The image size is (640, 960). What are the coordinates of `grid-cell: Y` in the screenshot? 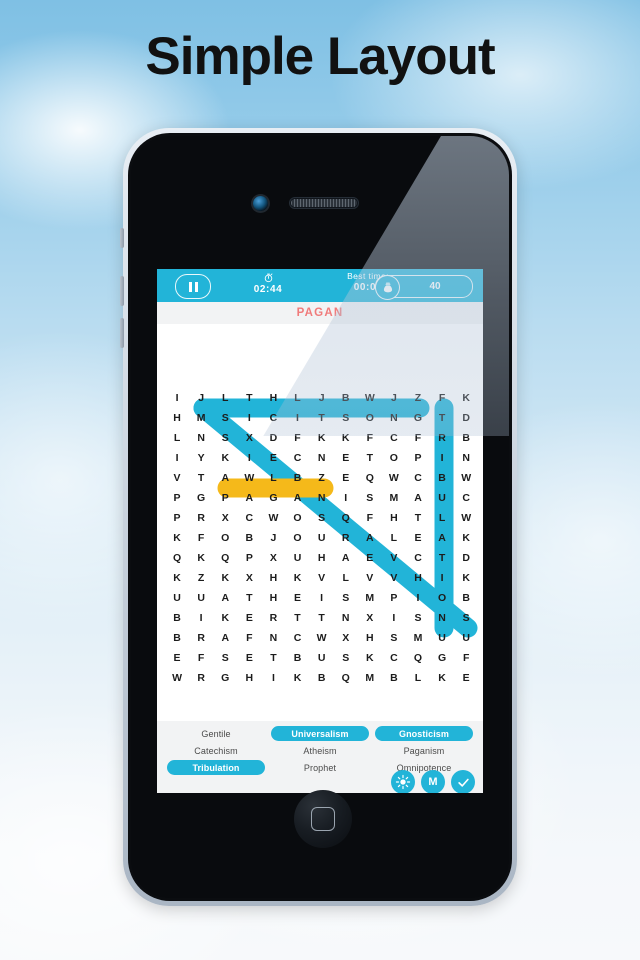 It's located at (201, 458).